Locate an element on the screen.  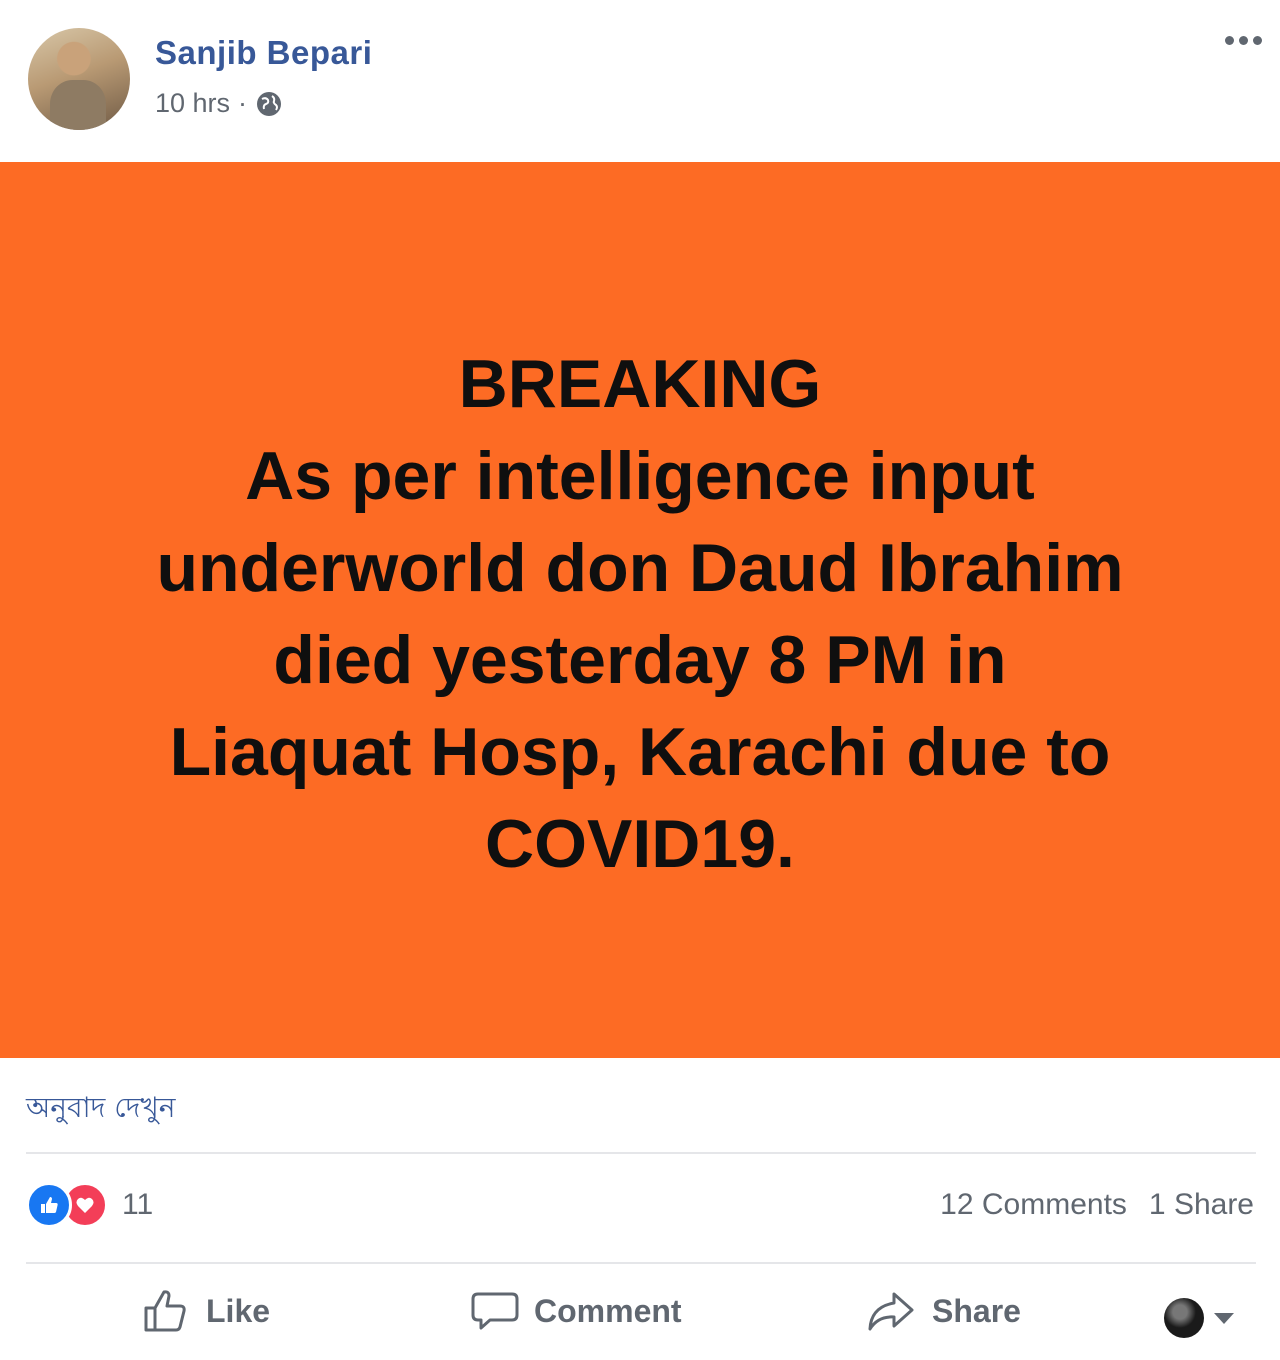
see-translation-link: অনুবাদ দেখুন is located at coordinates (100, 1109).